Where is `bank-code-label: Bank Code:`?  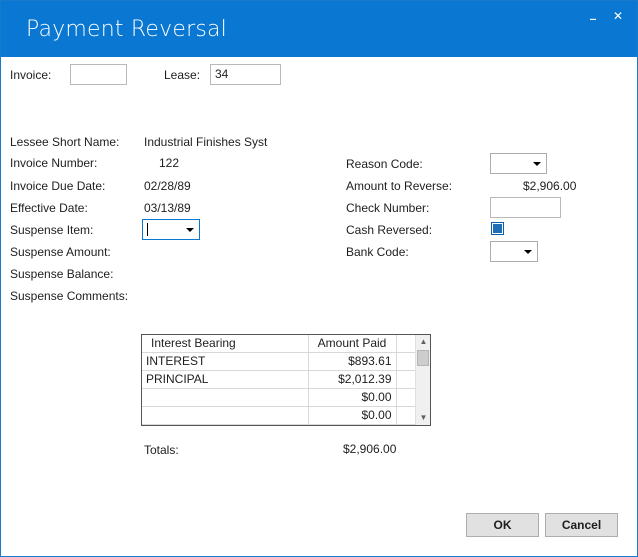
bank-code-label: Bank Code: is located at coordinates (377, 252).